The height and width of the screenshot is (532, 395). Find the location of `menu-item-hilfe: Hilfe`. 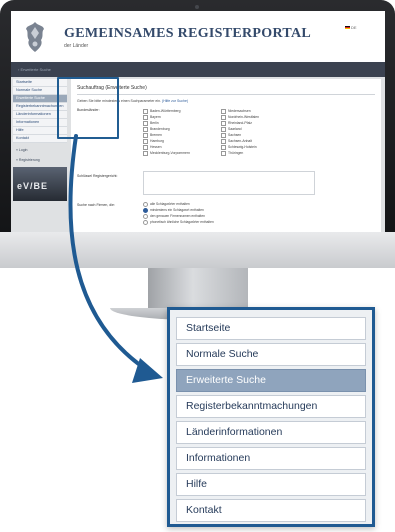

menu-item-hilfe: Hilfe is located at coordinates (271, 484).